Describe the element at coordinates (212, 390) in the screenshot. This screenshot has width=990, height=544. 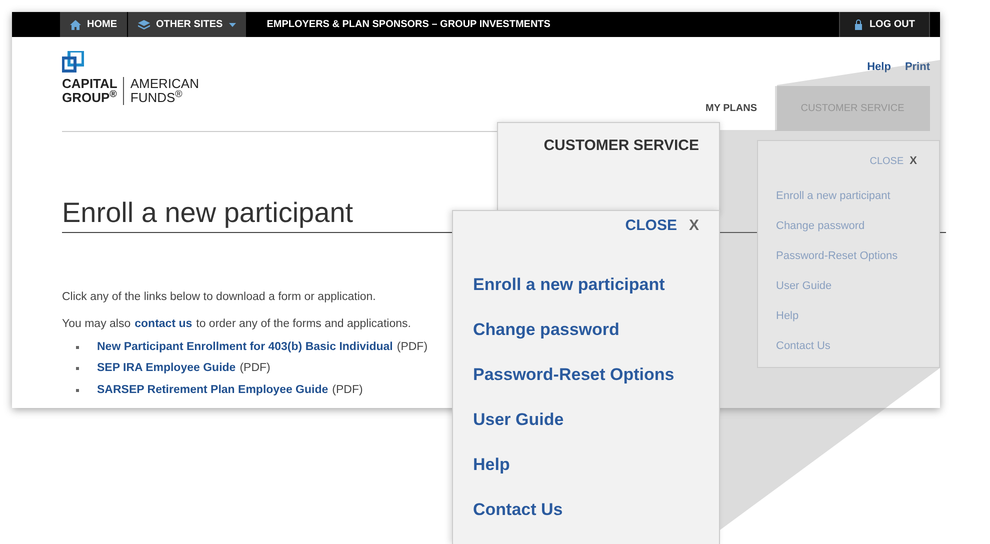
I see `download-link: SARSEP Retirement Plan Employee Guide` at that location.